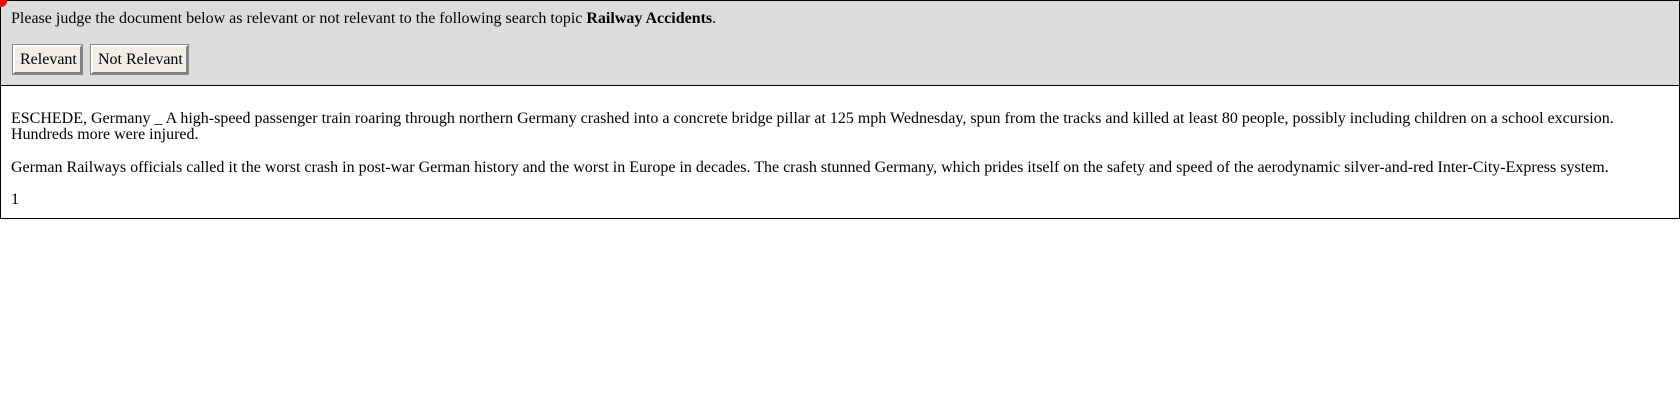  I want to click on prompt-period: ., so click(714, 18).